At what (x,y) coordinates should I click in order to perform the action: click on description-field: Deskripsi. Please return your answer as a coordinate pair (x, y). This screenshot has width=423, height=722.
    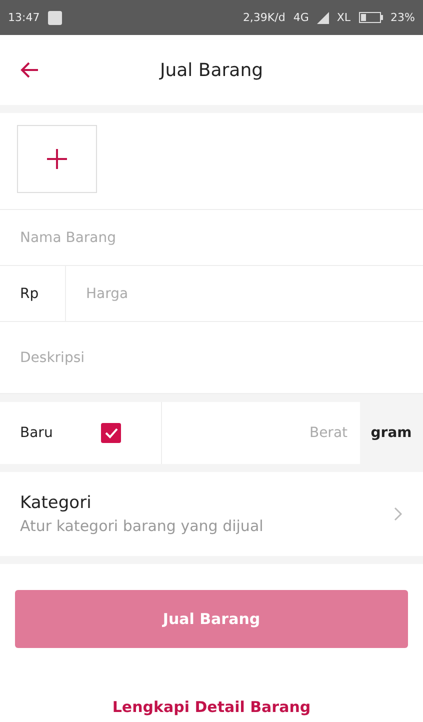
    Looking at the image, I should click on (211, 357).